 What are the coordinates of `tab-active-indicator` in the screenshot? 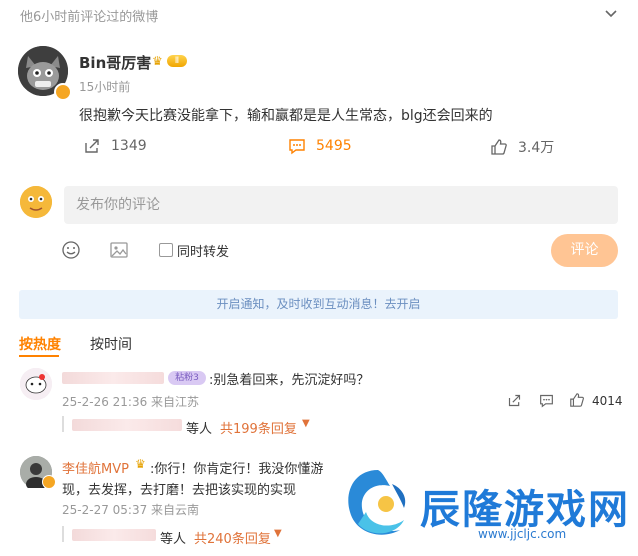 It's located at (39, 356).